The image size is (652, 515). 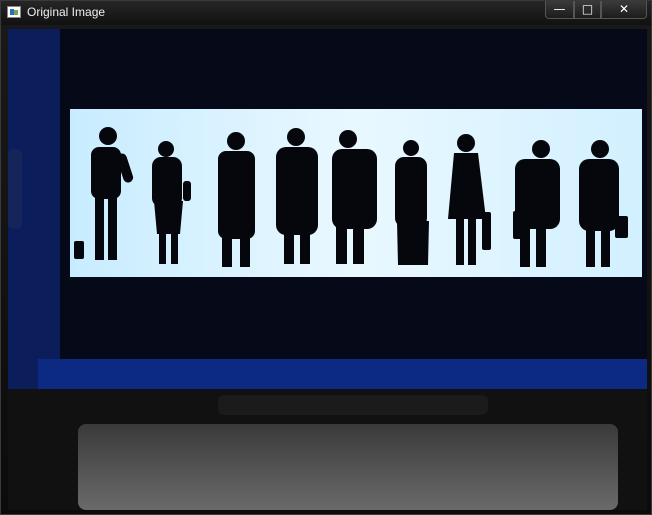 I want to click on close-icon: ✕, so click(x=624, y=9).